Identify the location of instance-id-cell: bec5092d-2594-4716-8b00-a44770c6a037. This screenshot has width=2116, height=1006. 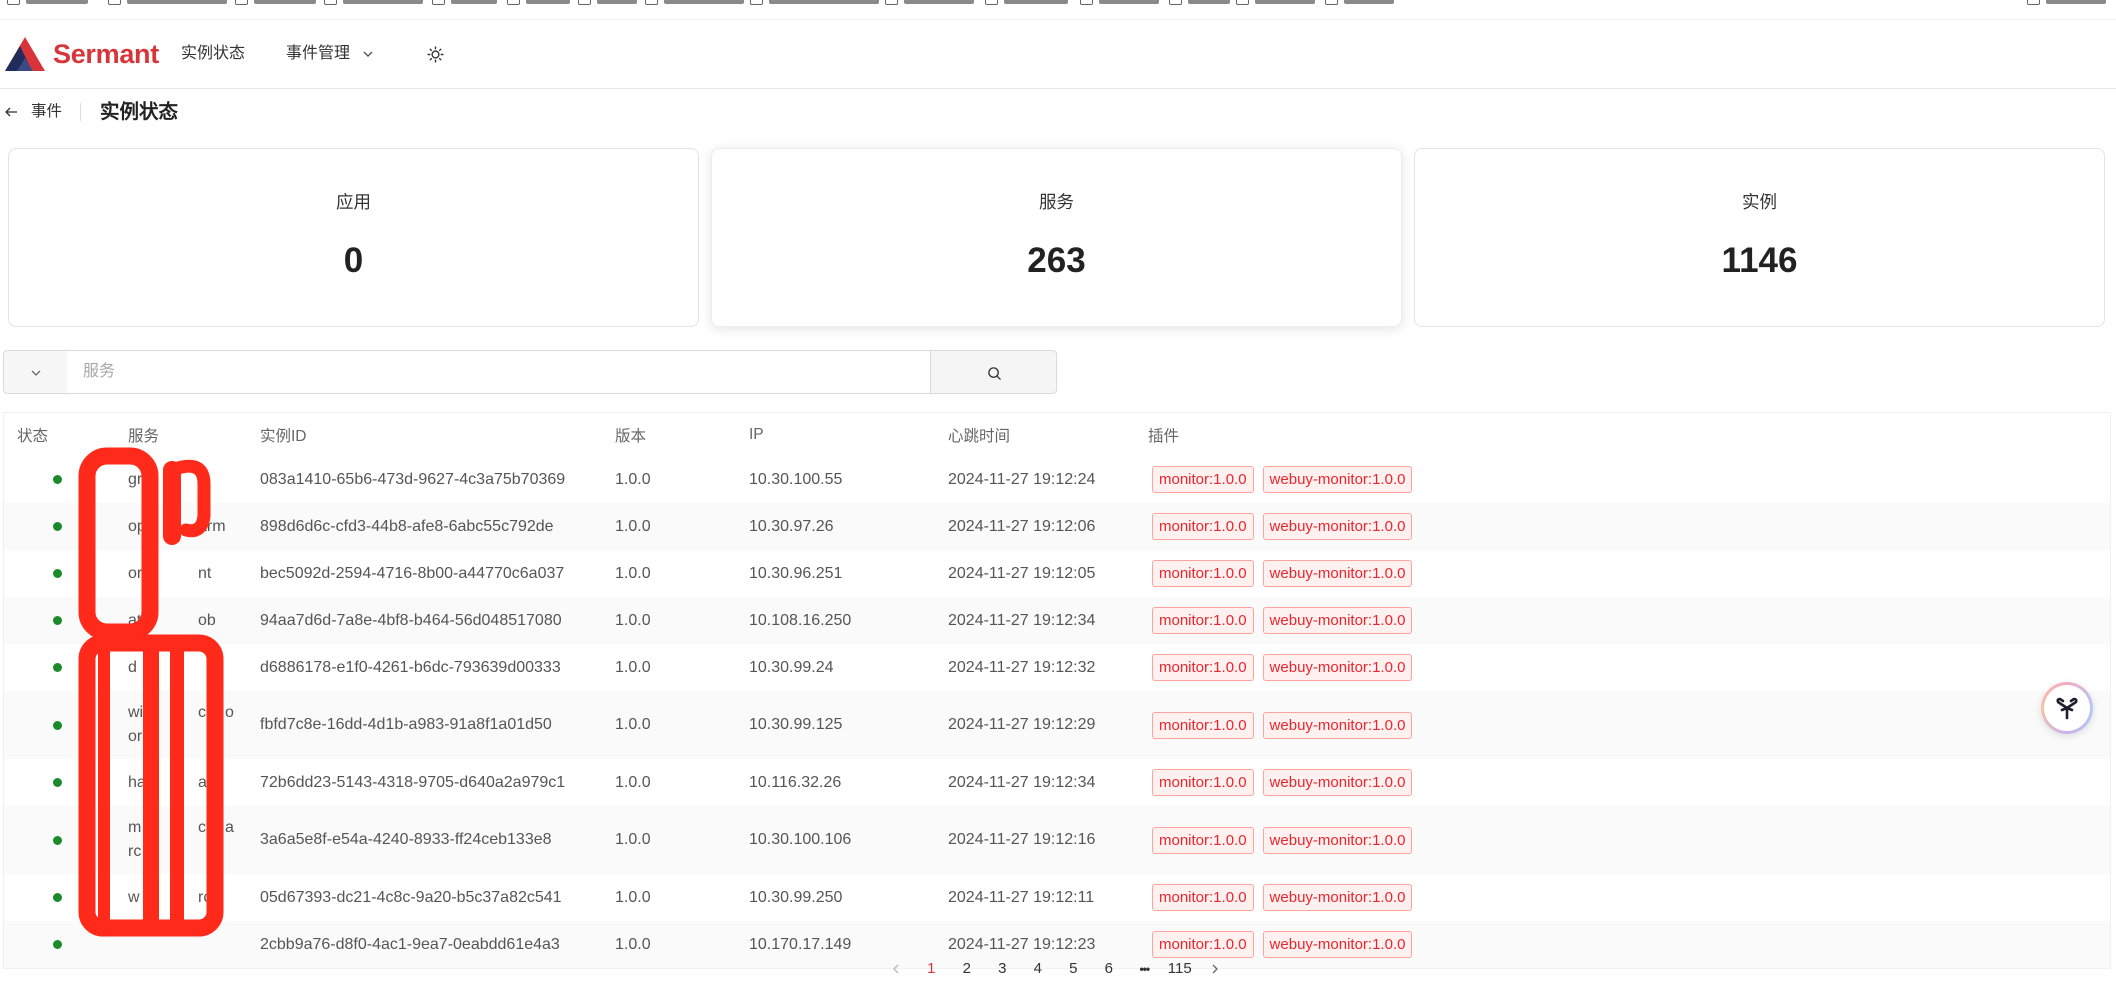
(412, 573).